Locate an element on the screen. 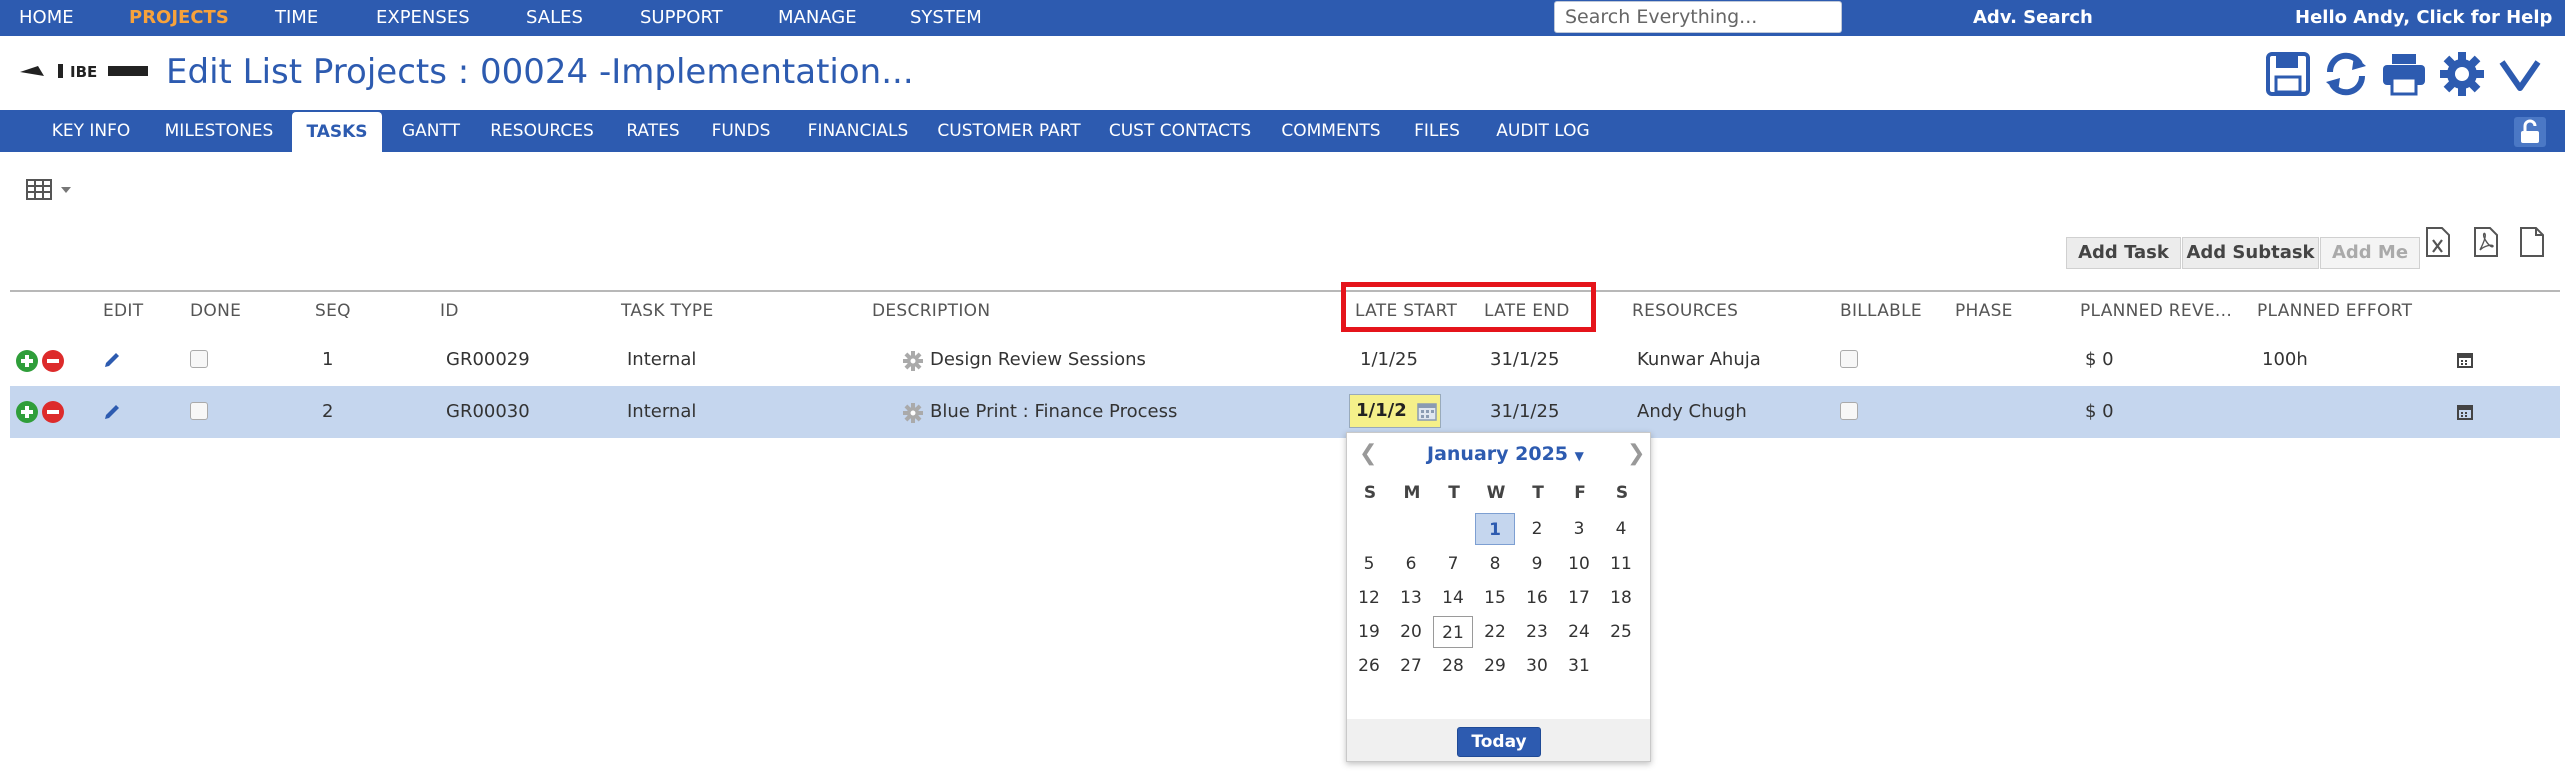 This screenshot has height=772, width=2565. column-header-description: DESCRIPTION is located at coordinates (931, 311).